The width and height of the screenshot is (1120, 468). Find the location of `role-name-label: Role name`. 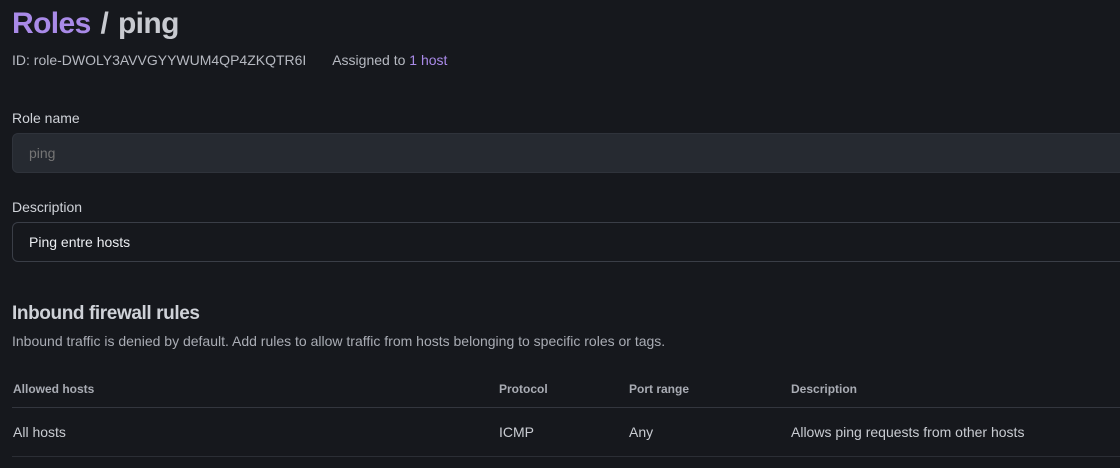

role-name-label: Role name is located at coordinates (46, 118).